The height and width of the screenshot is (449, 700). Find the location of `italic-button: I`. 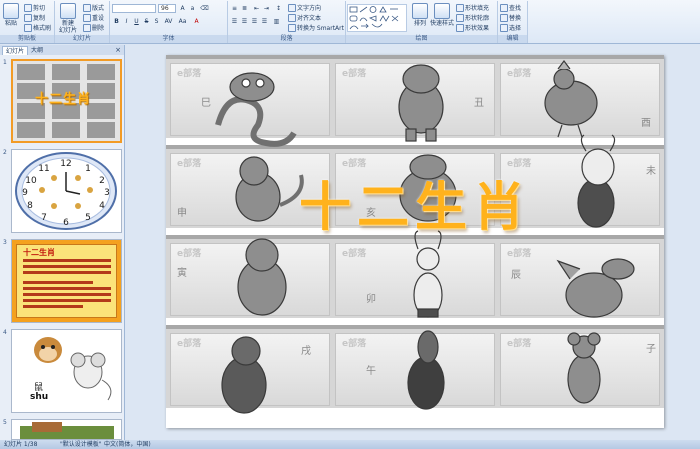

italic-button: I is located at coordinates (126, 21).